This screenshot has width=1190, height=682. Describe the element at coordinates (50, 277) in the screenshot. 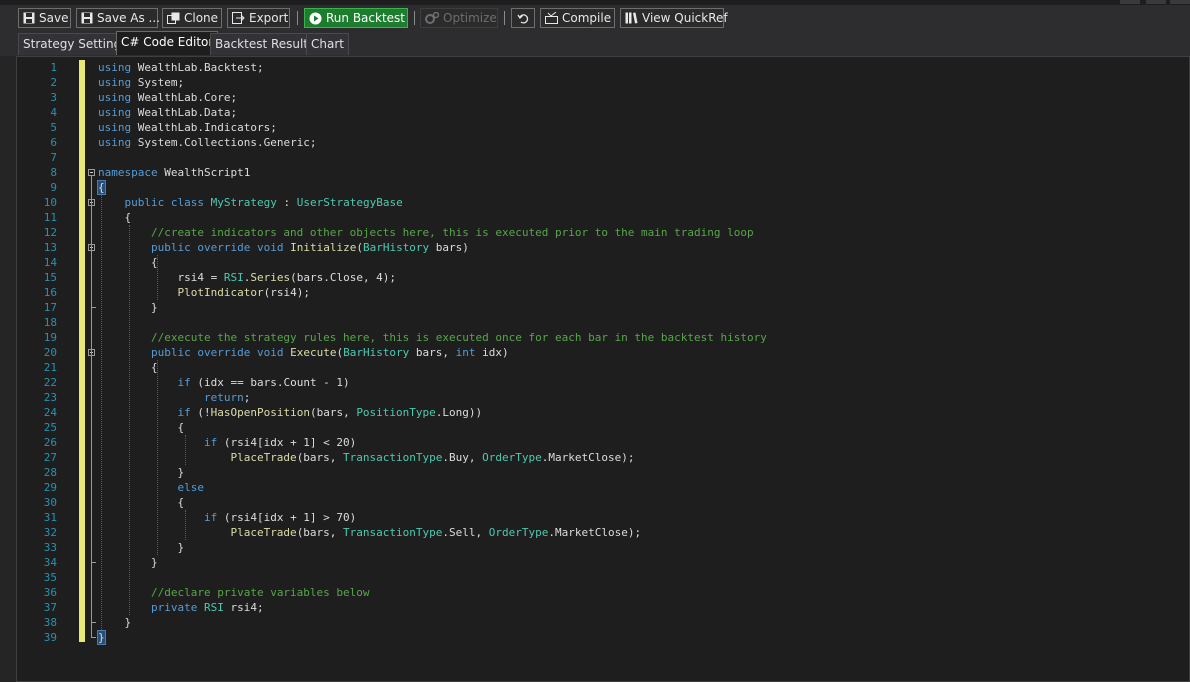

I see `line-number: 15` at that location.